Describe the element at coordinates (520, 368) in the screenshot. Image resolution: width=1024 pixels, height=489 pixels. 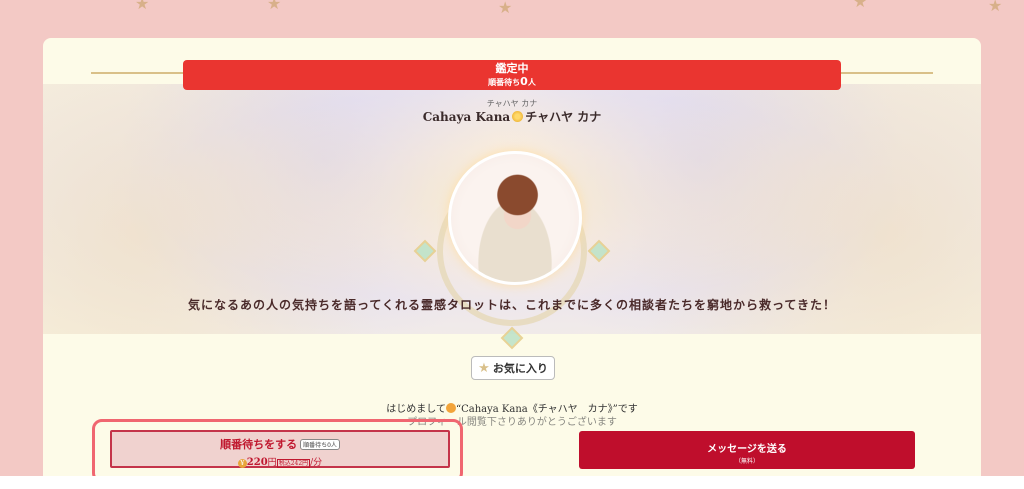
I see `favorite-label: お気に入り` at that location.